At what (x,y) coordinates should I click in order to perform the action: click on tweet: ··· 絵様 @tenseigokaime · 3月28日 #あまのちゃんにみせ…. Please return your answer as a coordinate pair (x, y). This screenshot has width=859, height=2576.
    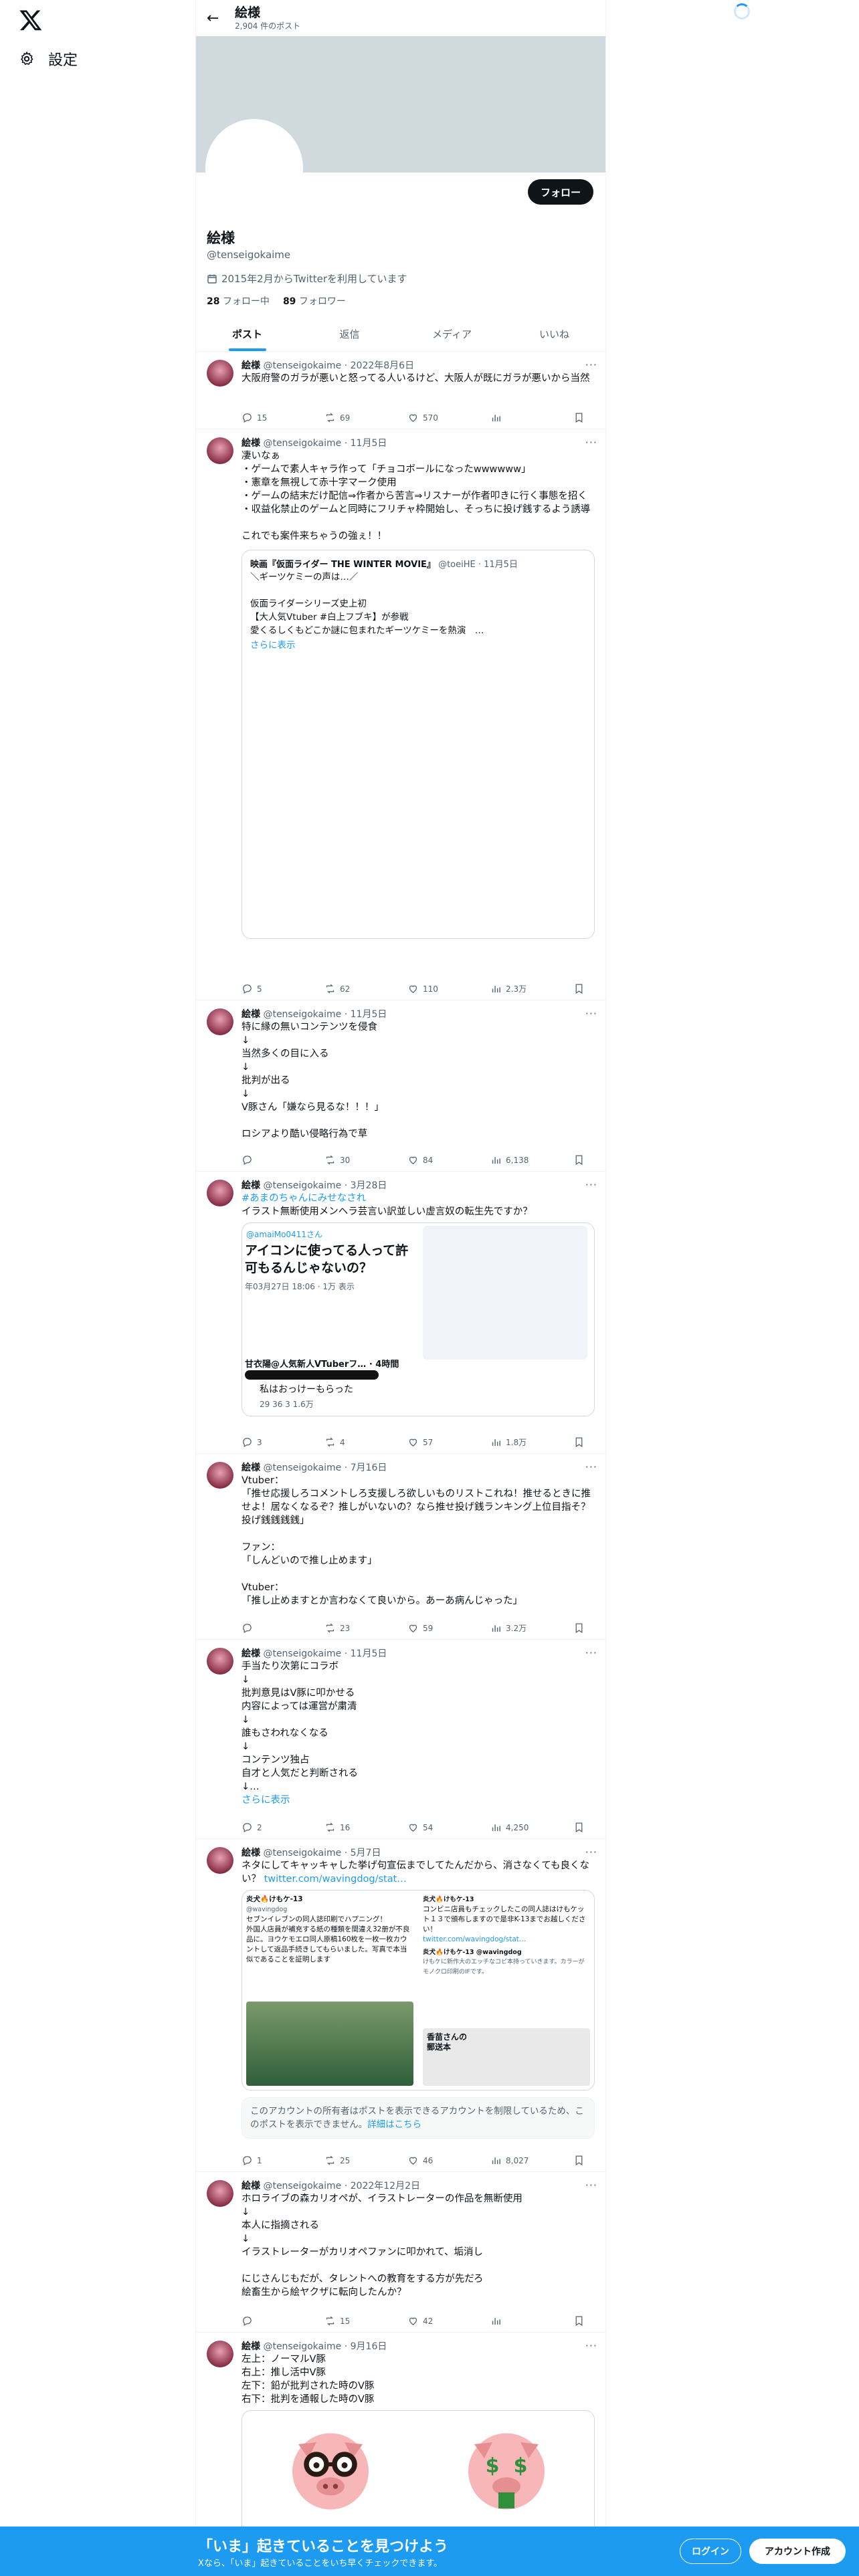
    Looking at the image, I should click on (400, 1313).